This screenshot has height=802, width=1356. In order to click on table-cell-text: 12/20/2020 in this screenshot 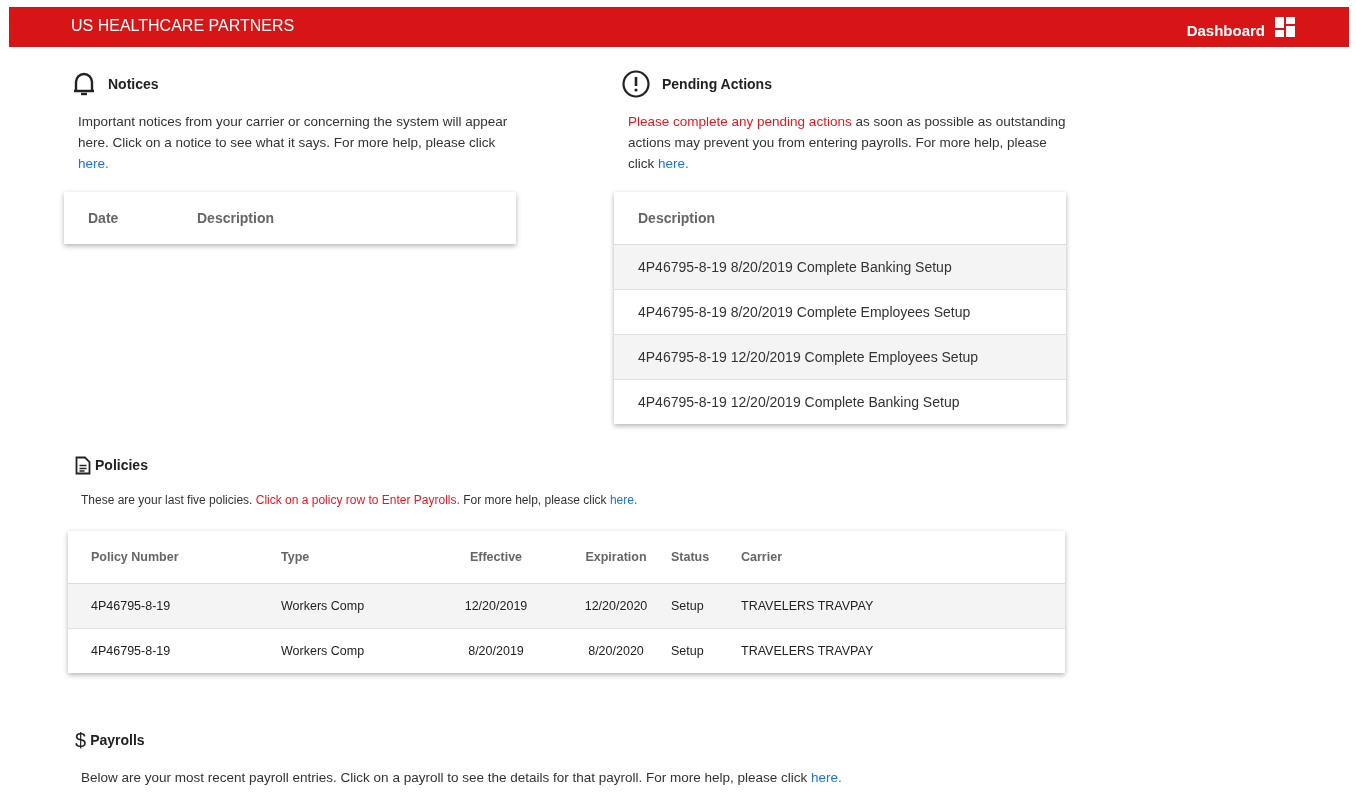, I will do `click(616, 606)`.